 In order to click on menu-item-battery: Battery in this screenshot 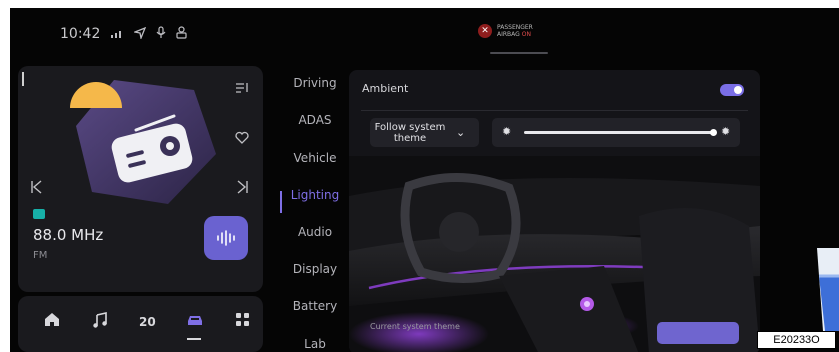, I will do `click(315, 306)`.